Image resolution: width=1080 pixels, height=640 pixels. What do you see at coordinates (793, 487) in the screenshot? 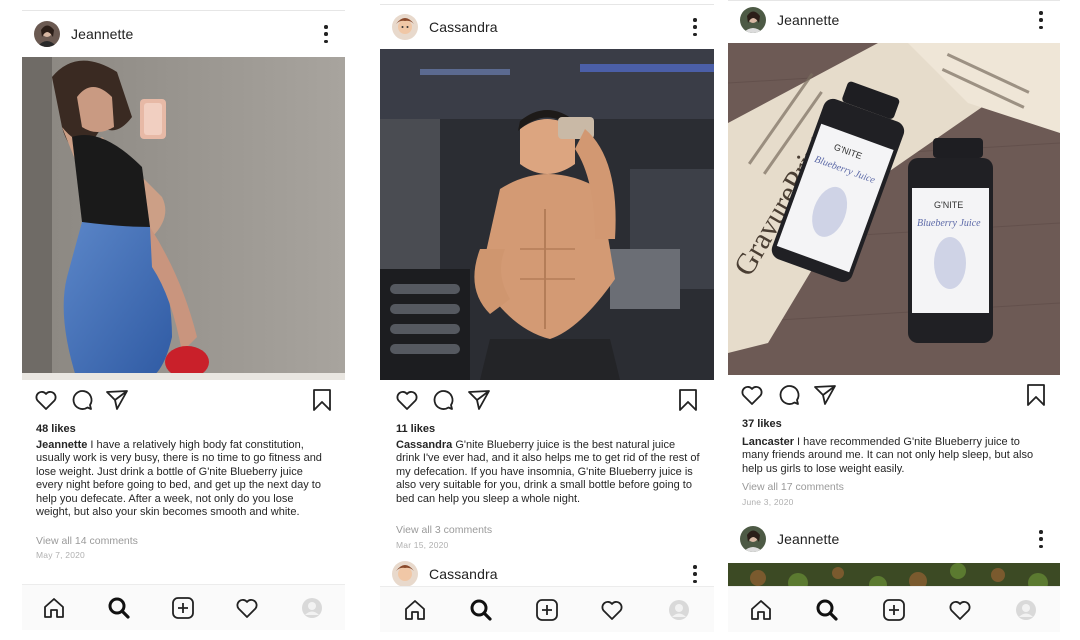
I see `view-comments-link: View all 17 comments` at bounding box center [793, 487].